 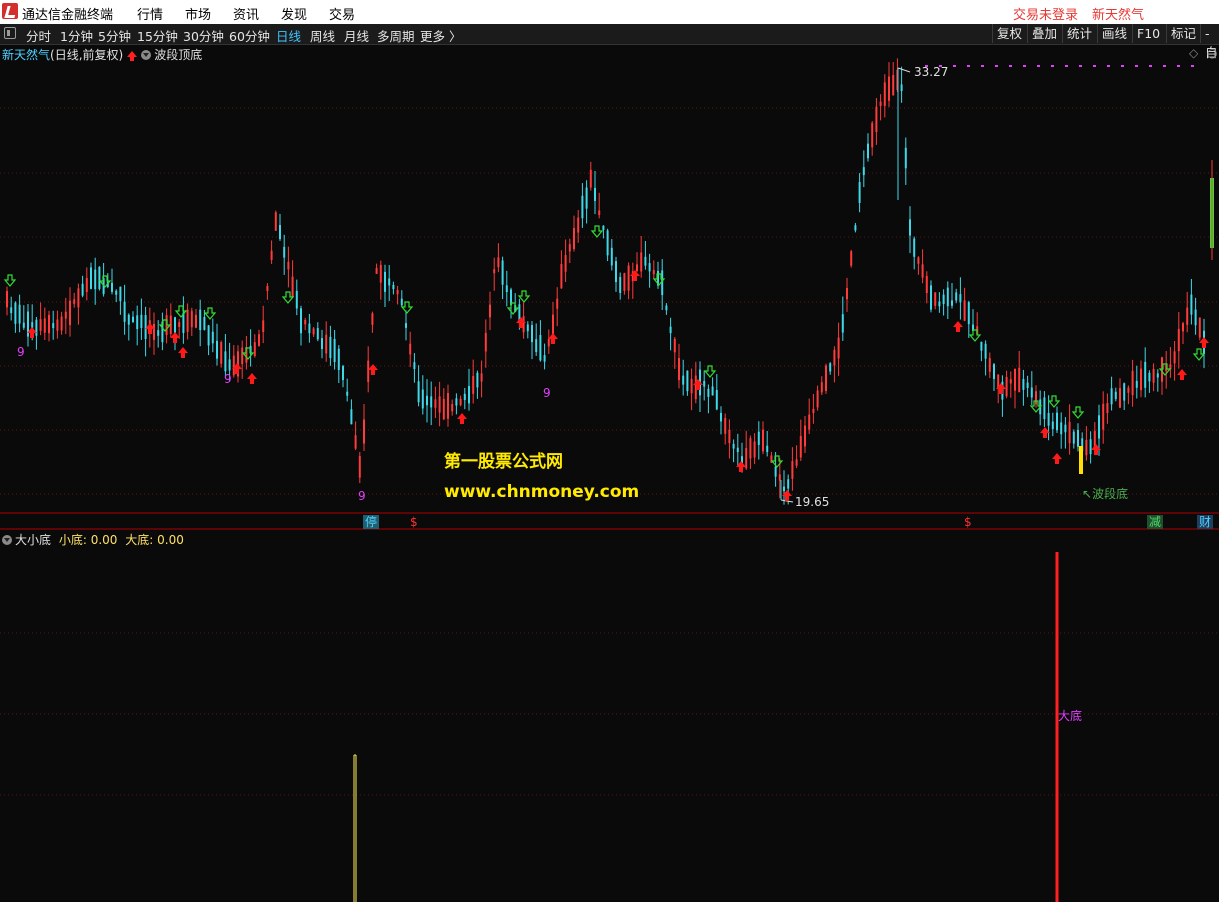 I want to click on big-bottom-value: 0.00, so click(x=170, y=540).